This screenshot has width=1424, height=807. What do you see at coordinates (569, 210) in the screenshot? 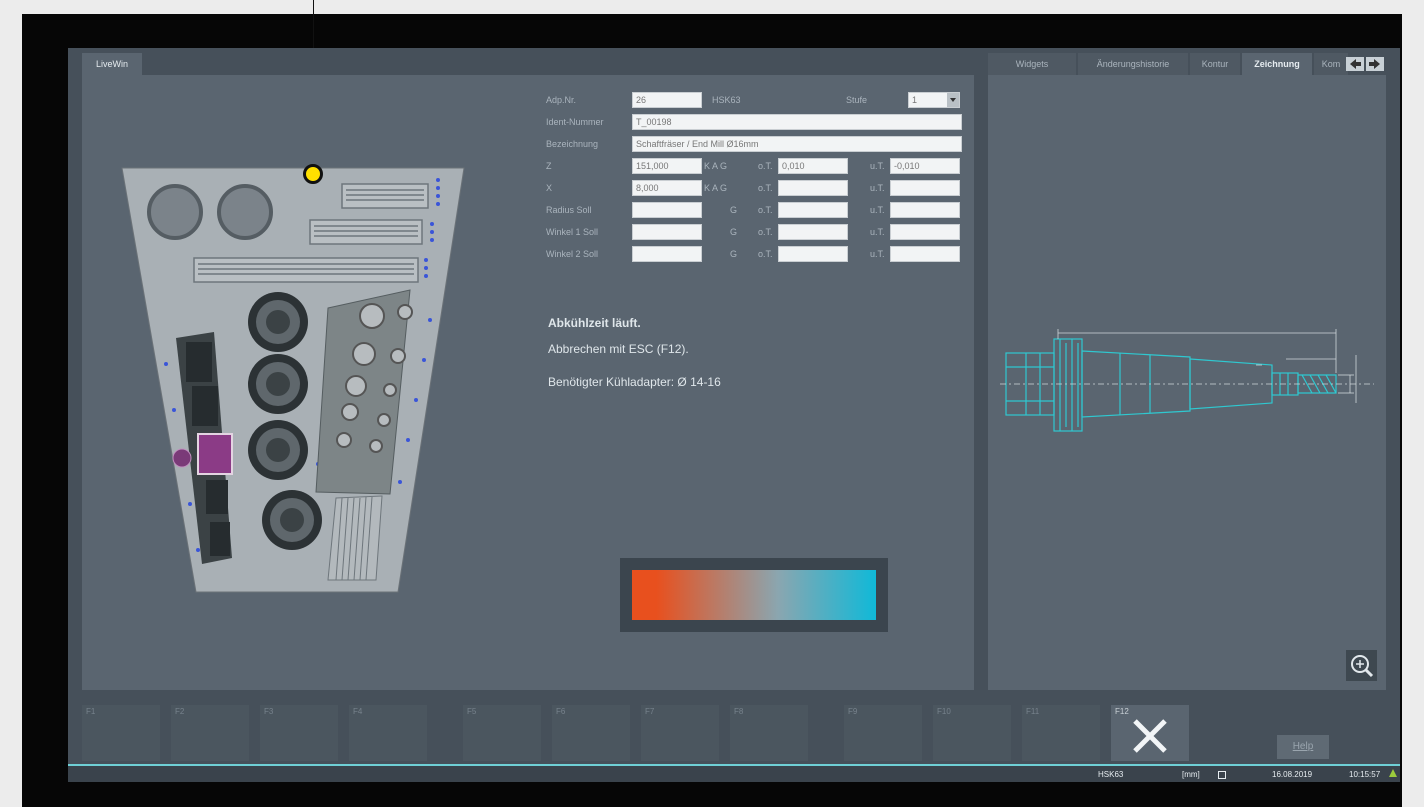
I see `row-label: Radius Soll` at bounding box center [569, 210].